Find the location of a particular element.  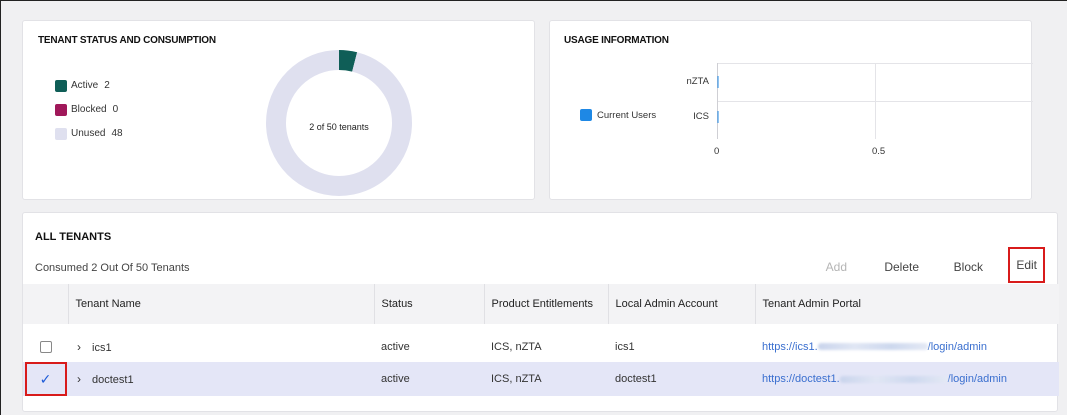

usage-bar-ics is located at coordinates (718, 117).